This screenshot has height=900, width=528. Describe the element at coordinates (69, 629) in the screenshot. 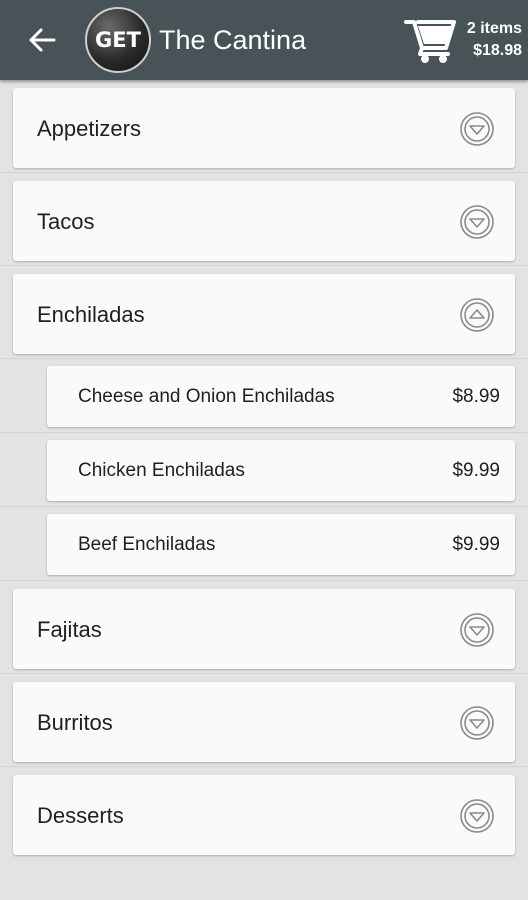

I see `category-label: Fajitas` at that location.